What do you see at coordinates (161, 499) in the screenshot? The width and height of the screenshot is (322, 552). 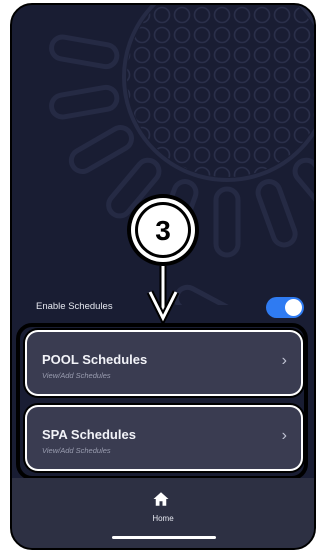 I see `home-icon` at bounding box center [161, 499].